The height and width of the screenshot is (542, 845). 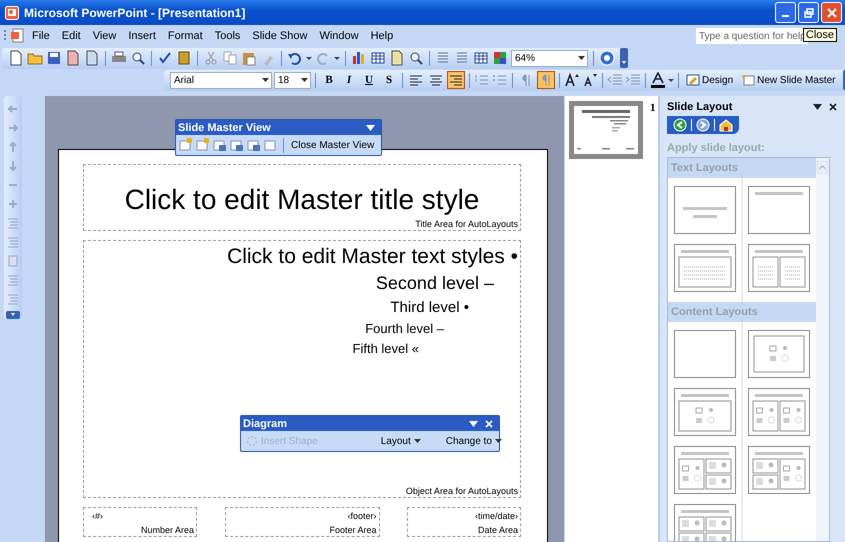 I want to click on close-button, so click(x=831, y=12).